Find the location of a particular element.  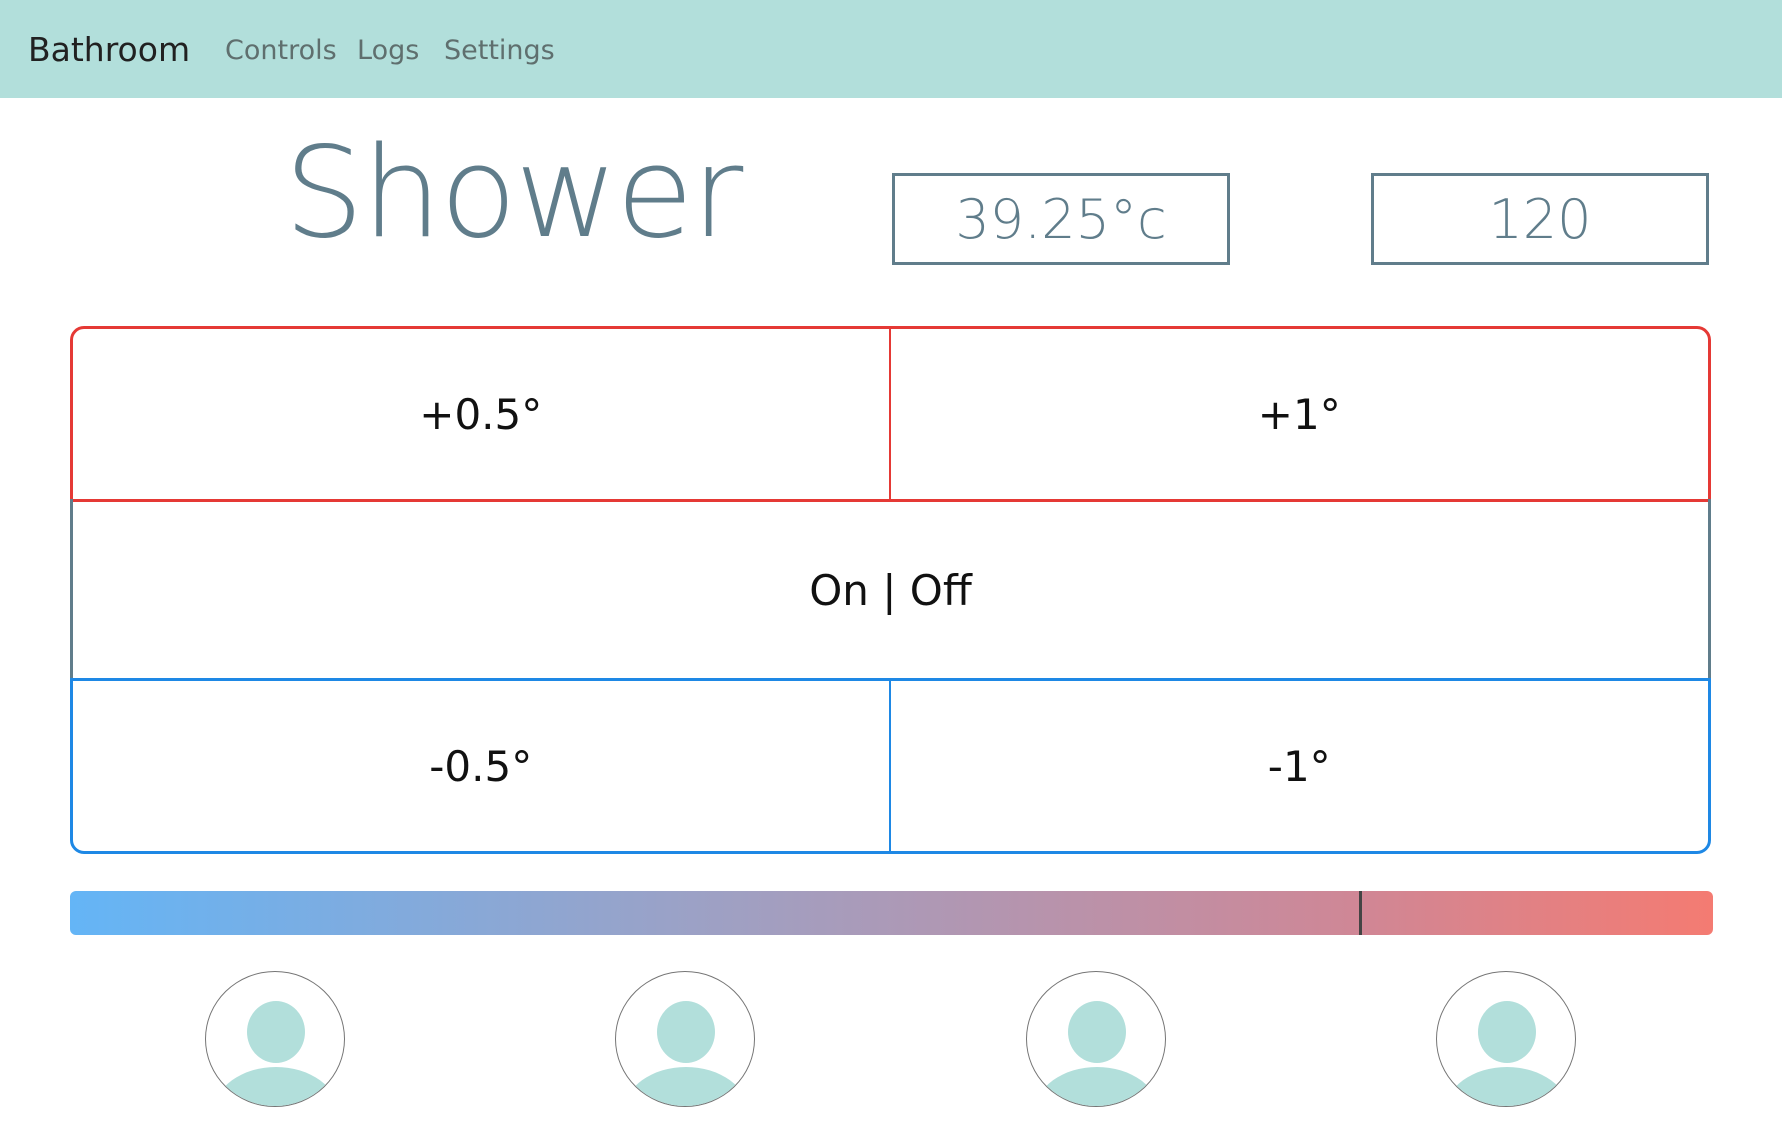

temperature-readout: 39.25°c is located at coordinates (1061, 219).